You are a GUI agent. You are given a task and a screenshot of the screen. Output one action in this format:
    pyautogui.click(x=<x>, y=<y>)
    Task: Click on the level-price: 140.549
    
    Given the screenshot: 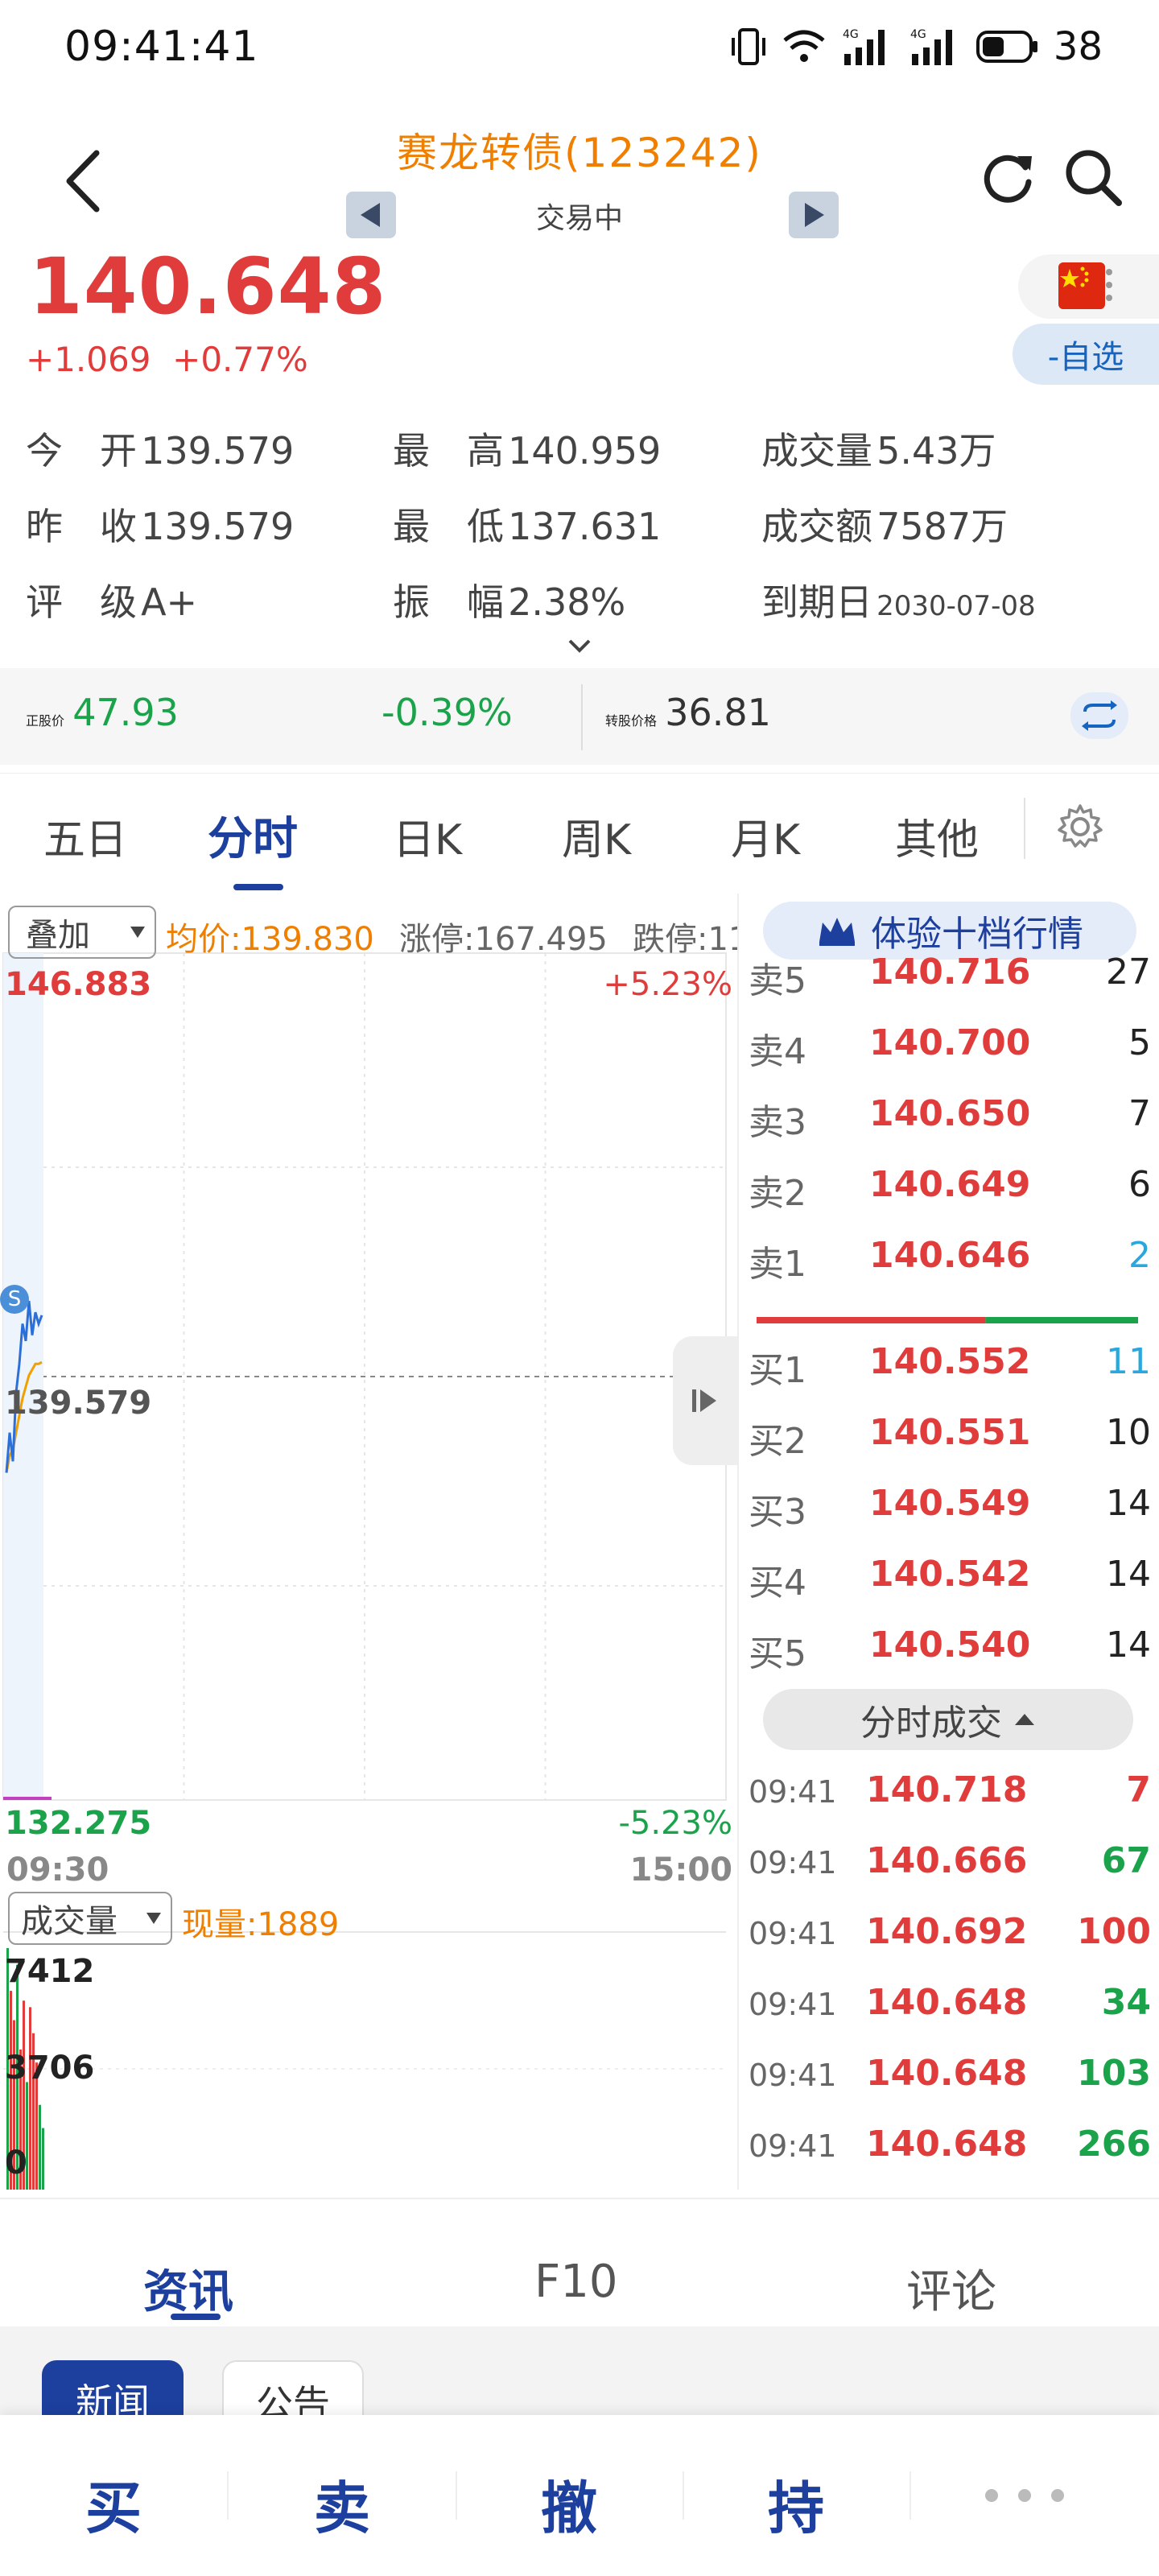 What is the action you would take?
    pyautogui.click(x=950, y=1503)
    